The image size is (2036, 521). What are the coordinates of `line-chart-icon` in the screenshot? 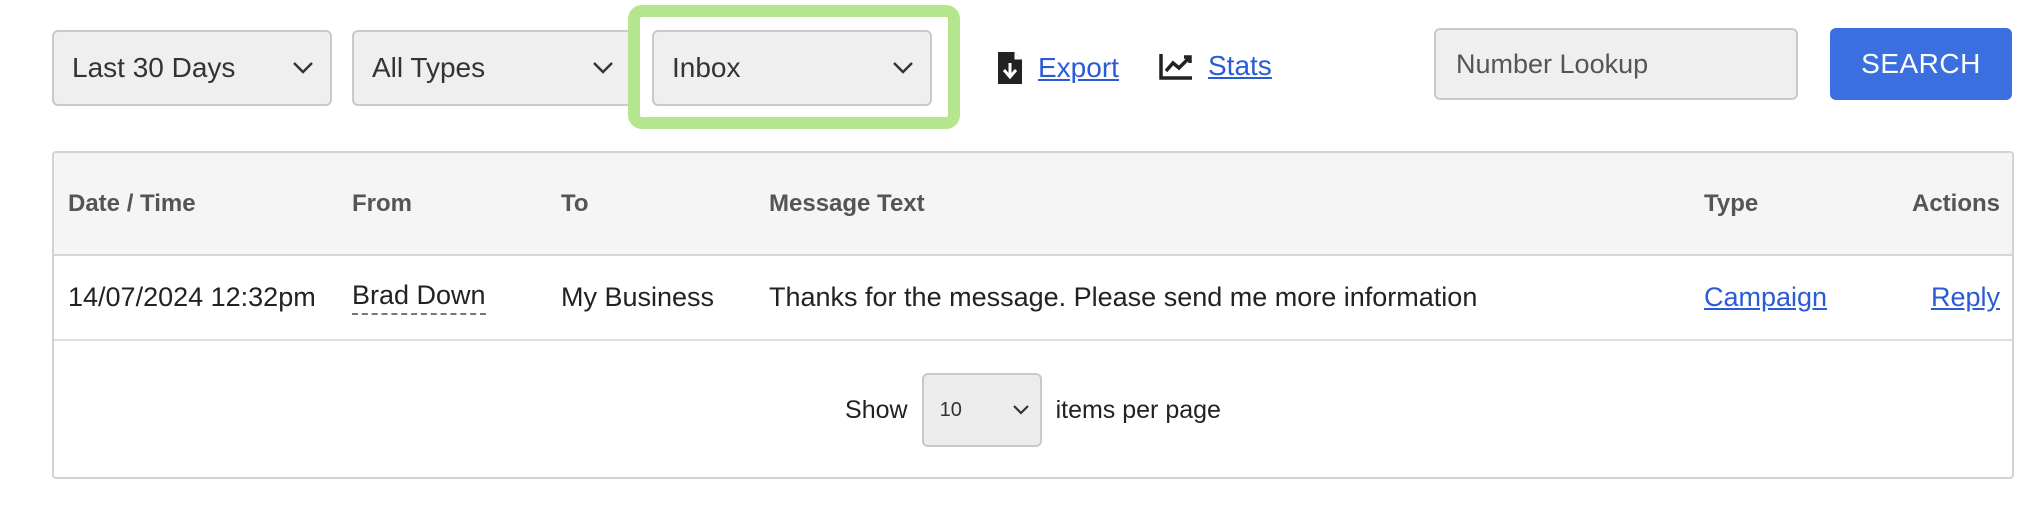 It's located at (1175, 67).